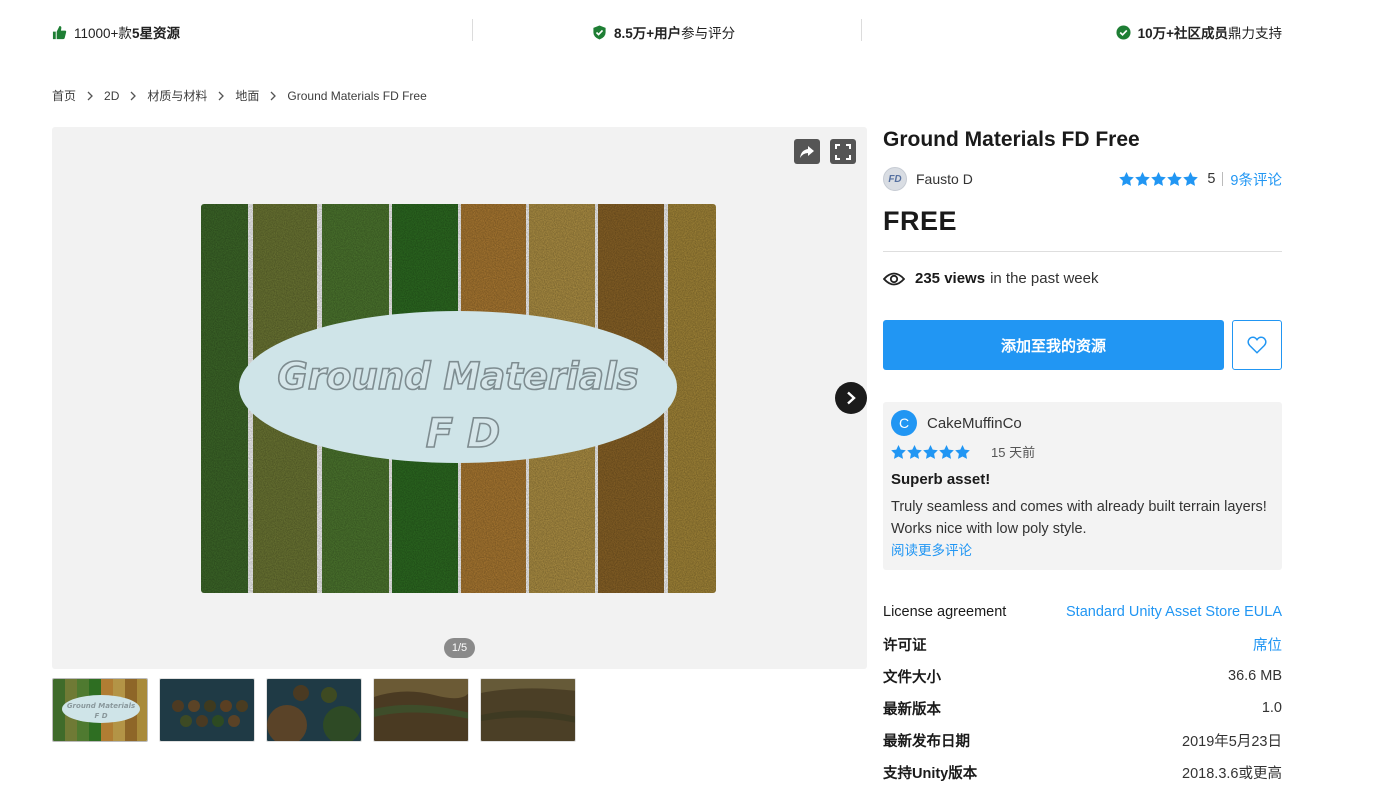  I want to click on check-circle-icon, so click(1123, 32).